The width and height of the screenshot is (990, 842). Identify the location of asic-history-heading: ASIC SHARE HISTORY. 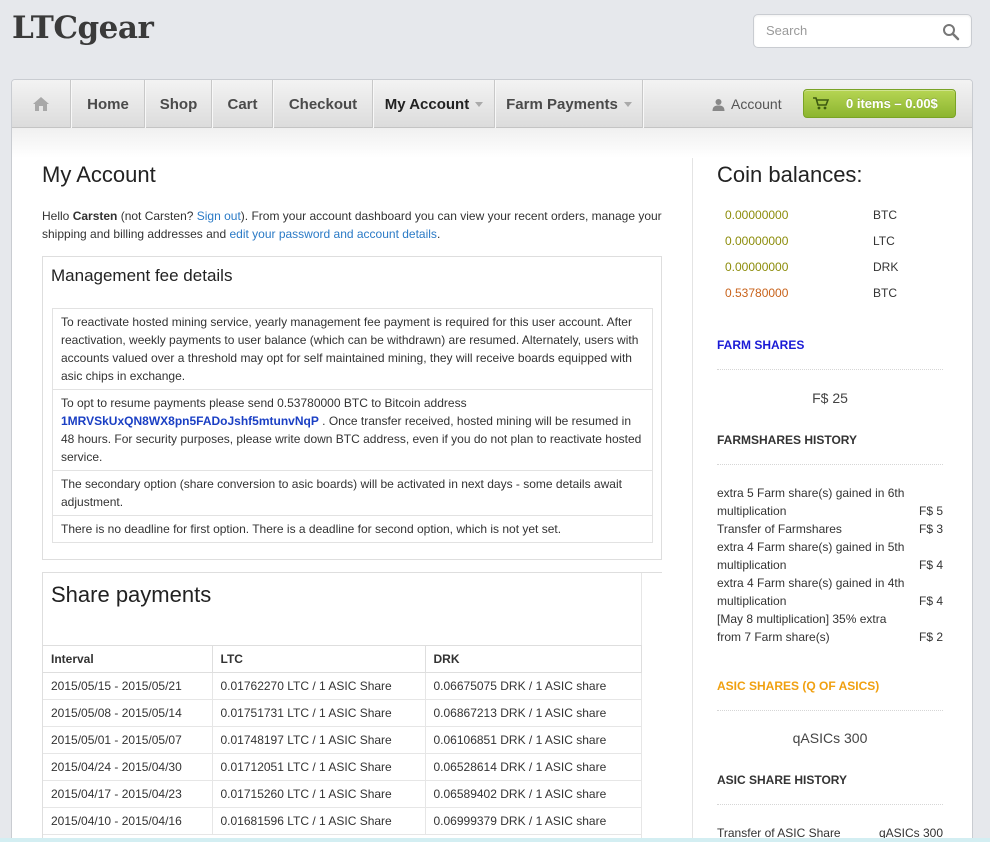
(782, 780).